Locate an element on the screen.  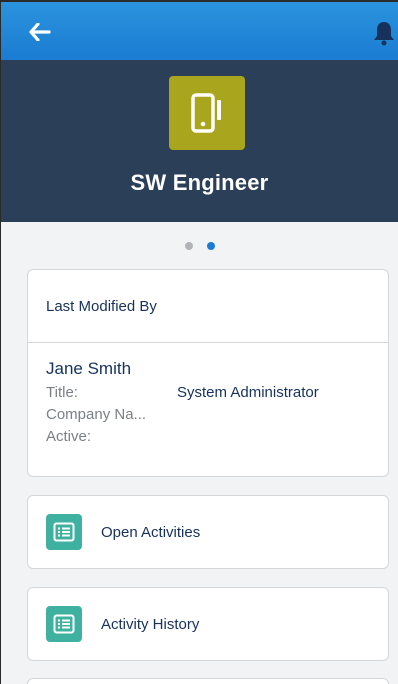
page-indicator is located at coordinates (199, 246).